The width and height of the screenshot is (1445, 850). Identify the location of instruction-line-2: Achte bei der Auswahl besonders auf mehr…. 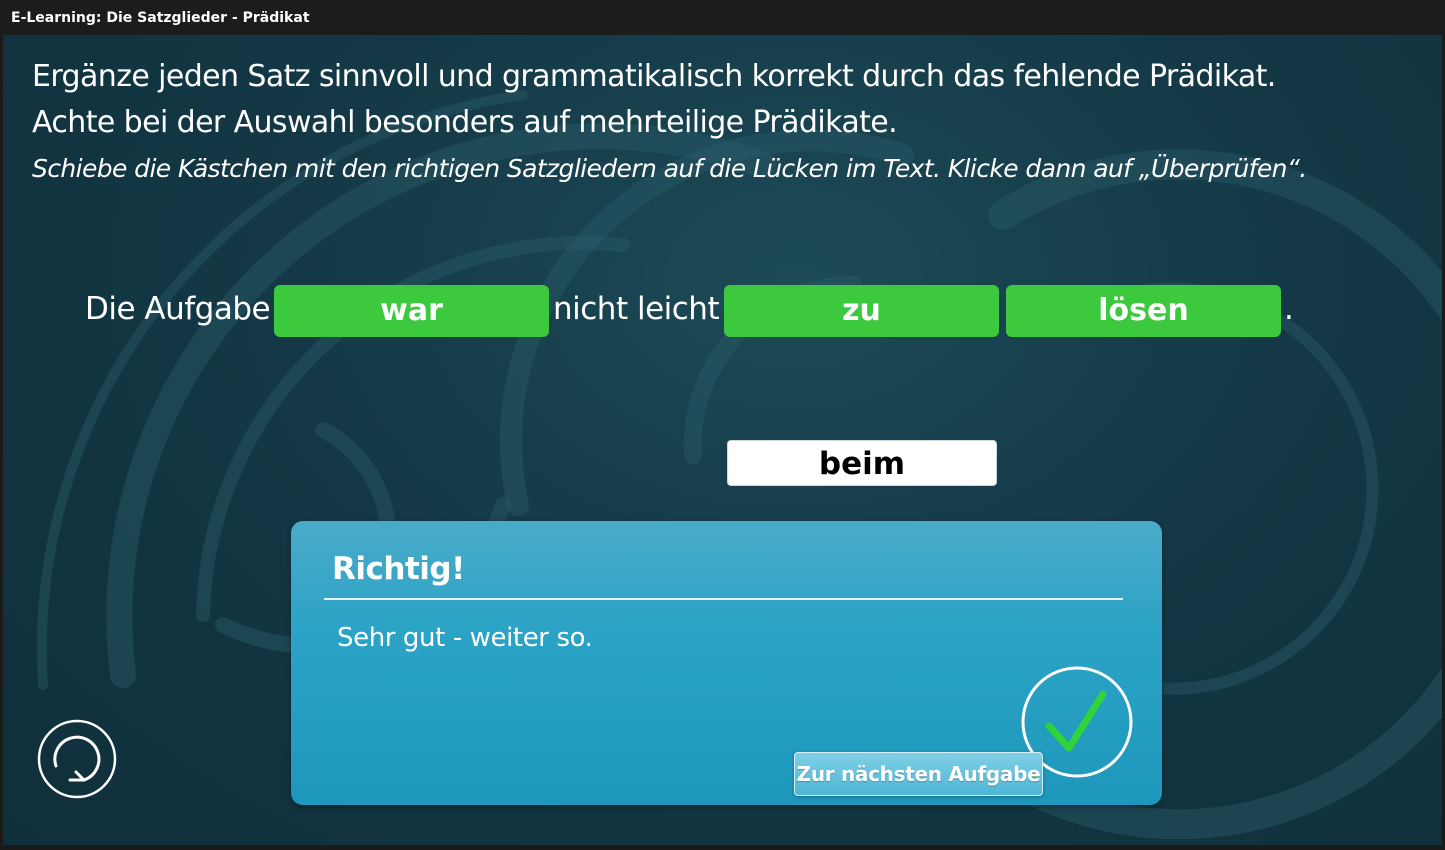
(465, 122).